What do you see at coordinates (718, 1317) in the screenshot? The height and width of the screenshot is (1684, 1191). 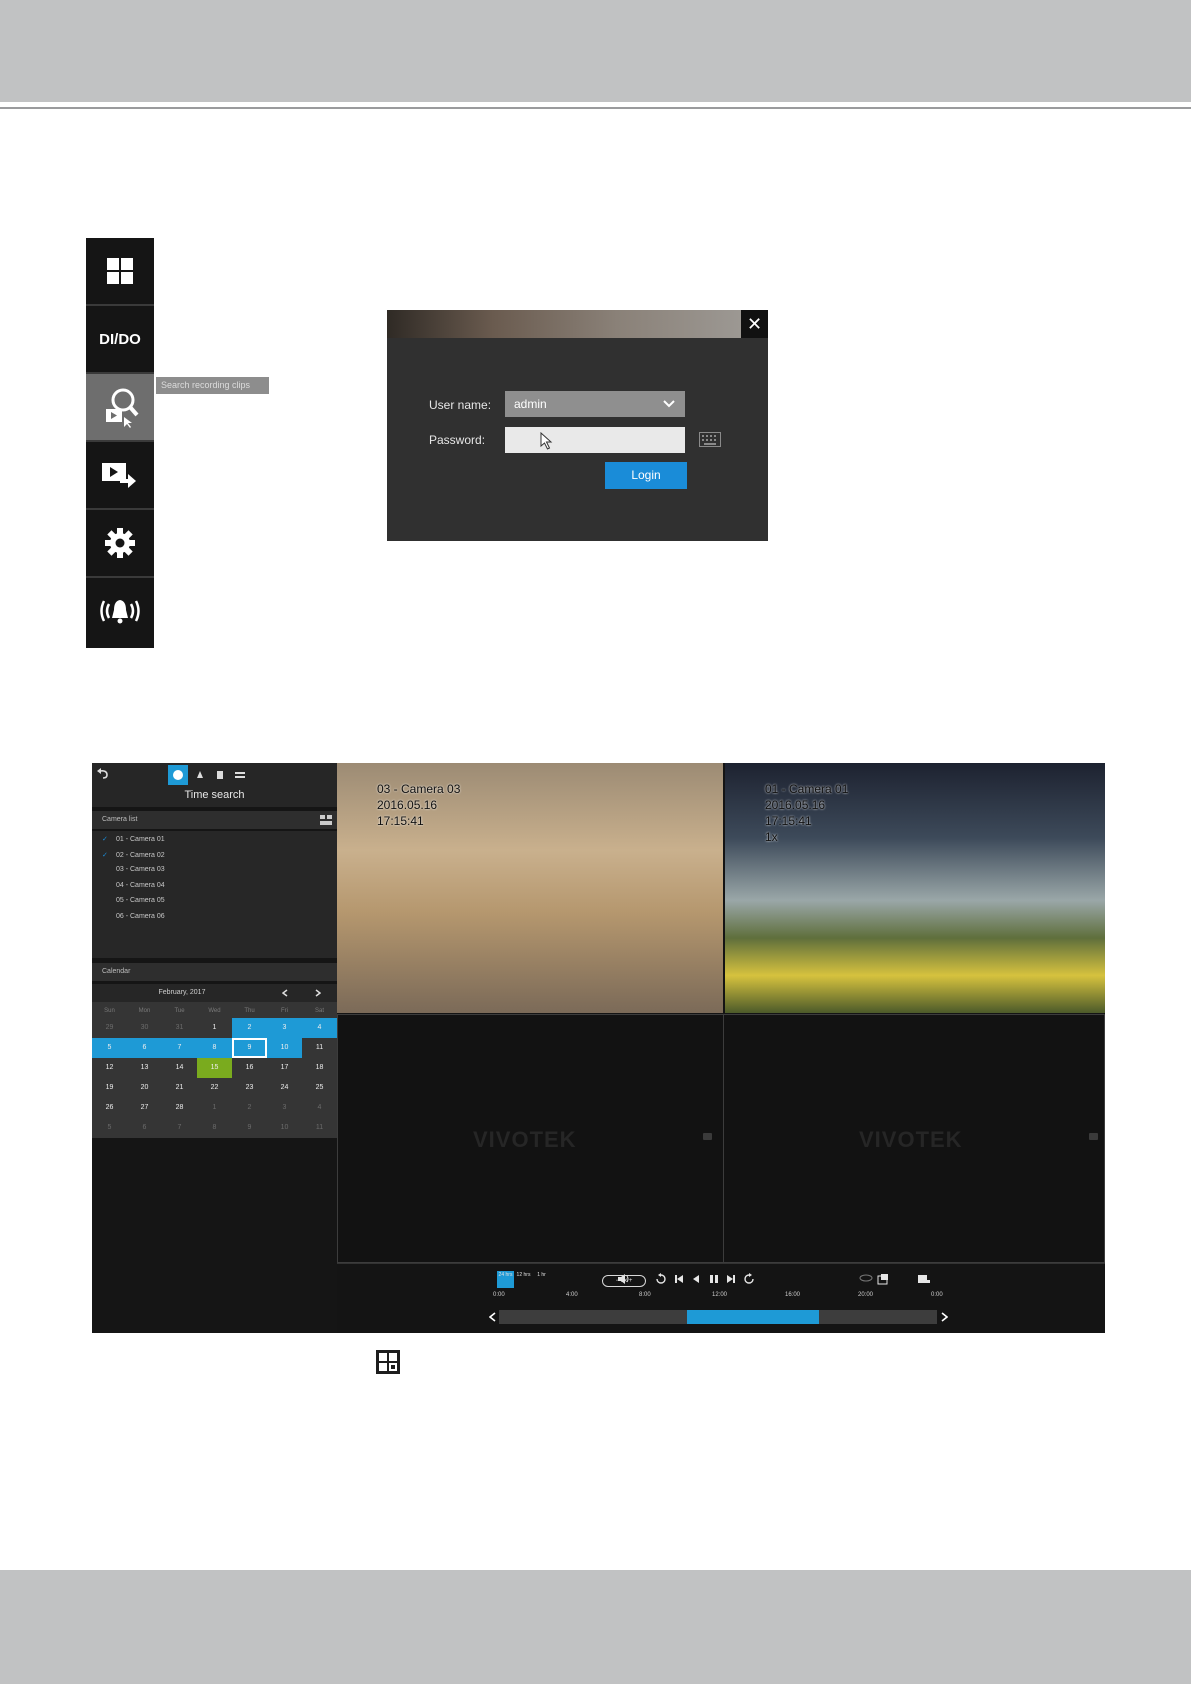 I see `timeline-bar` at bounding box center [718, 1317].